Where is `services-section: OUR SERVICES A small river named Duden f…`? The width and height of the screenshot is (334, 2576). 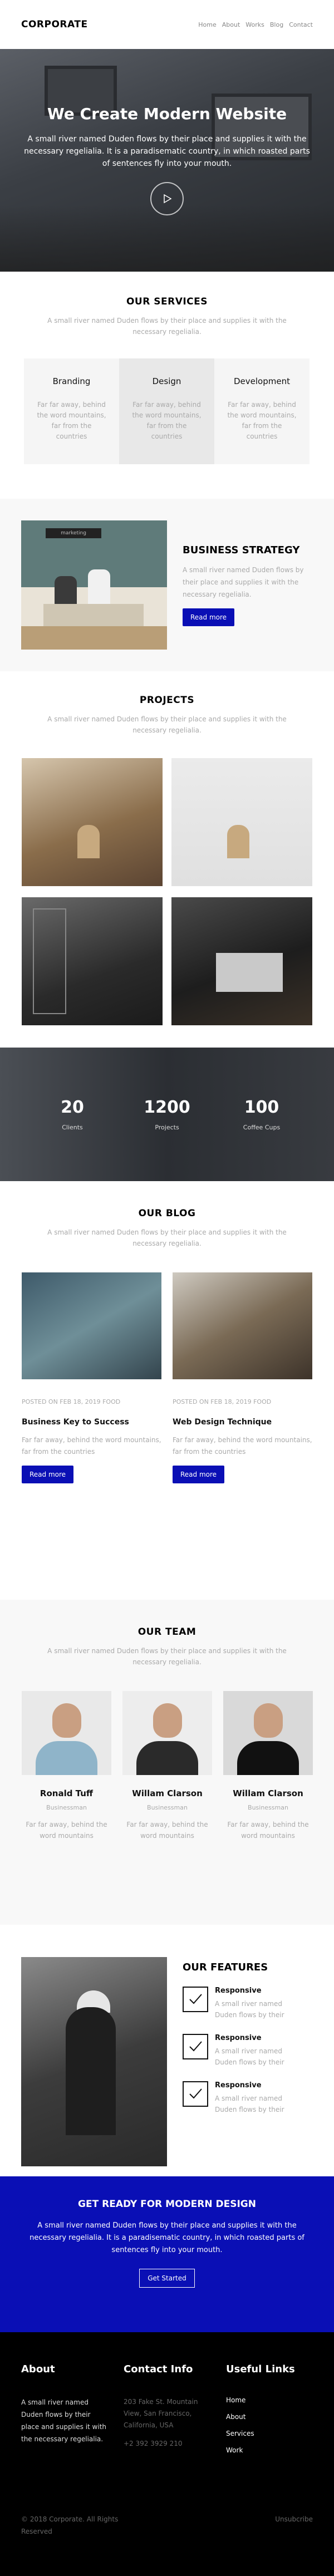
services-section: OUR SERVICES A small river named Duden f… is located at coordinates (167, 385).